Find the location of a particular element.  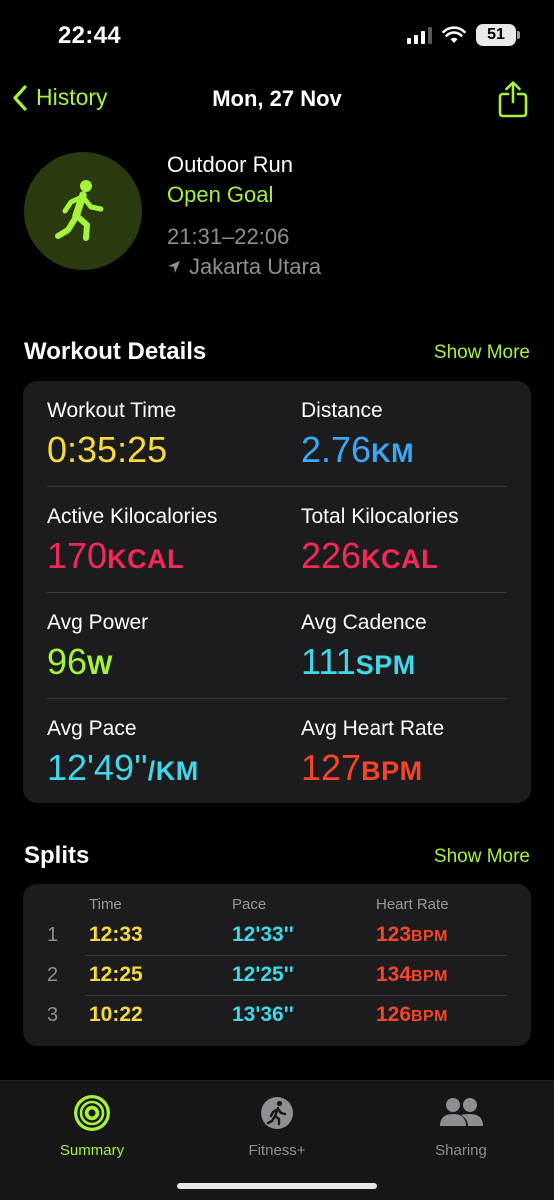

metric-avg-cadence: Avg Cadence 111SPM is located at coordinates (364, 648).